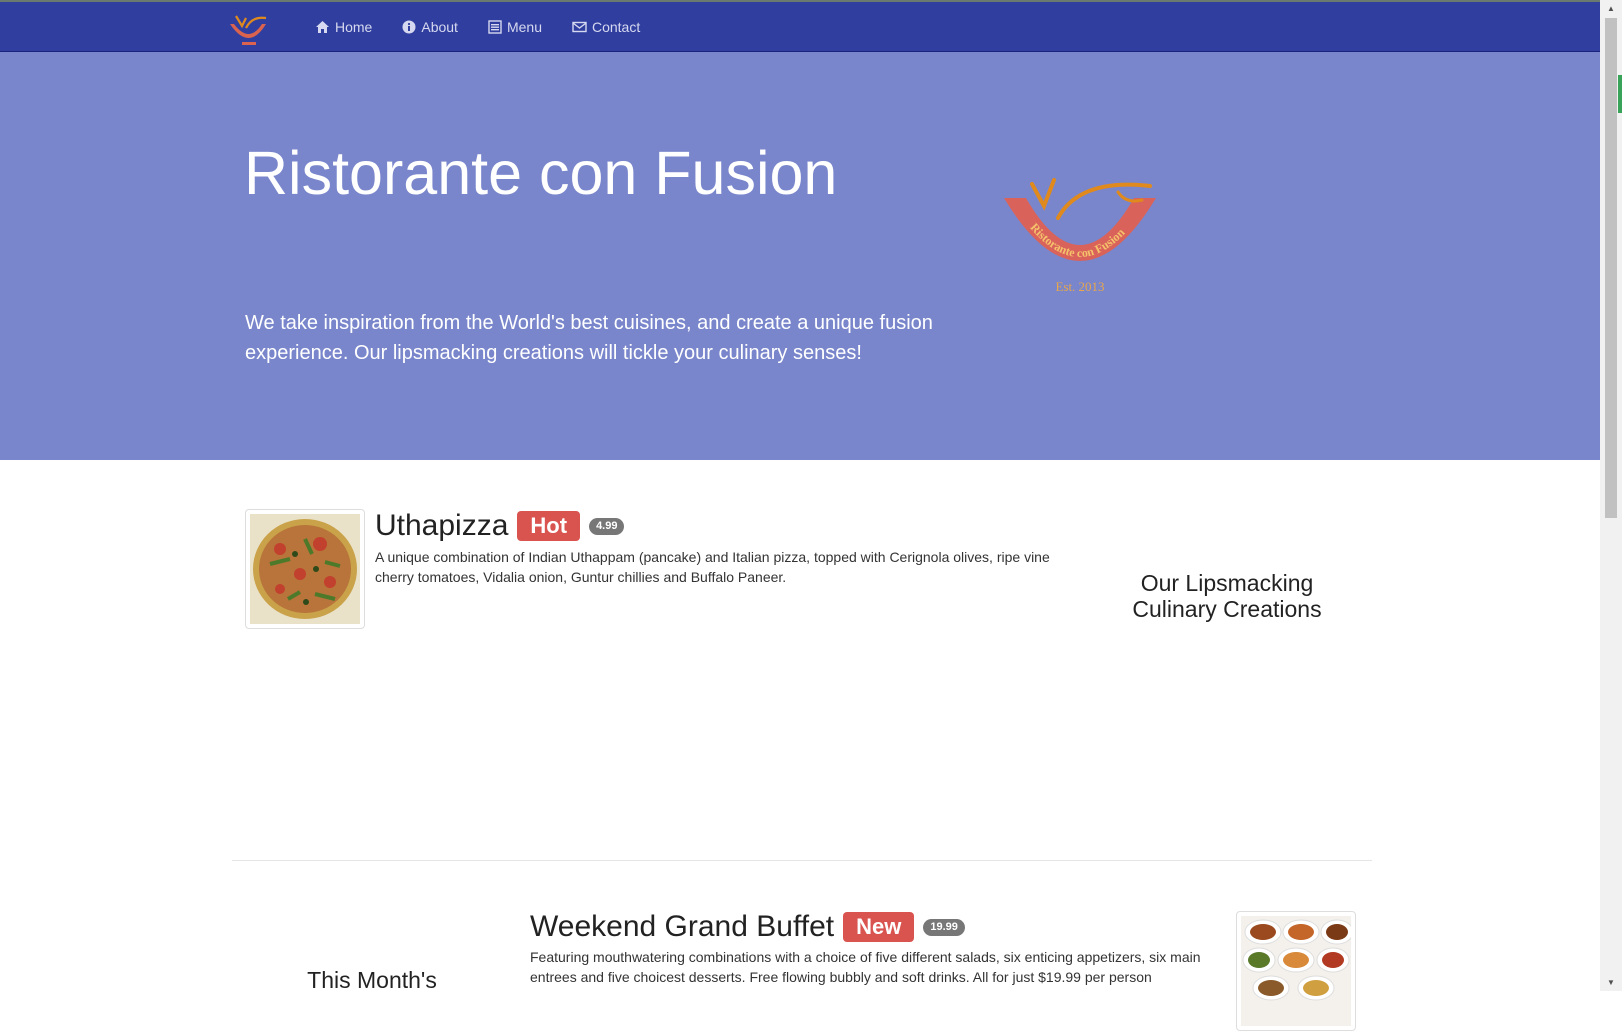 This screenshot has height=1031, width=1622. I want to click on pizza-photo, so click(305, 569).